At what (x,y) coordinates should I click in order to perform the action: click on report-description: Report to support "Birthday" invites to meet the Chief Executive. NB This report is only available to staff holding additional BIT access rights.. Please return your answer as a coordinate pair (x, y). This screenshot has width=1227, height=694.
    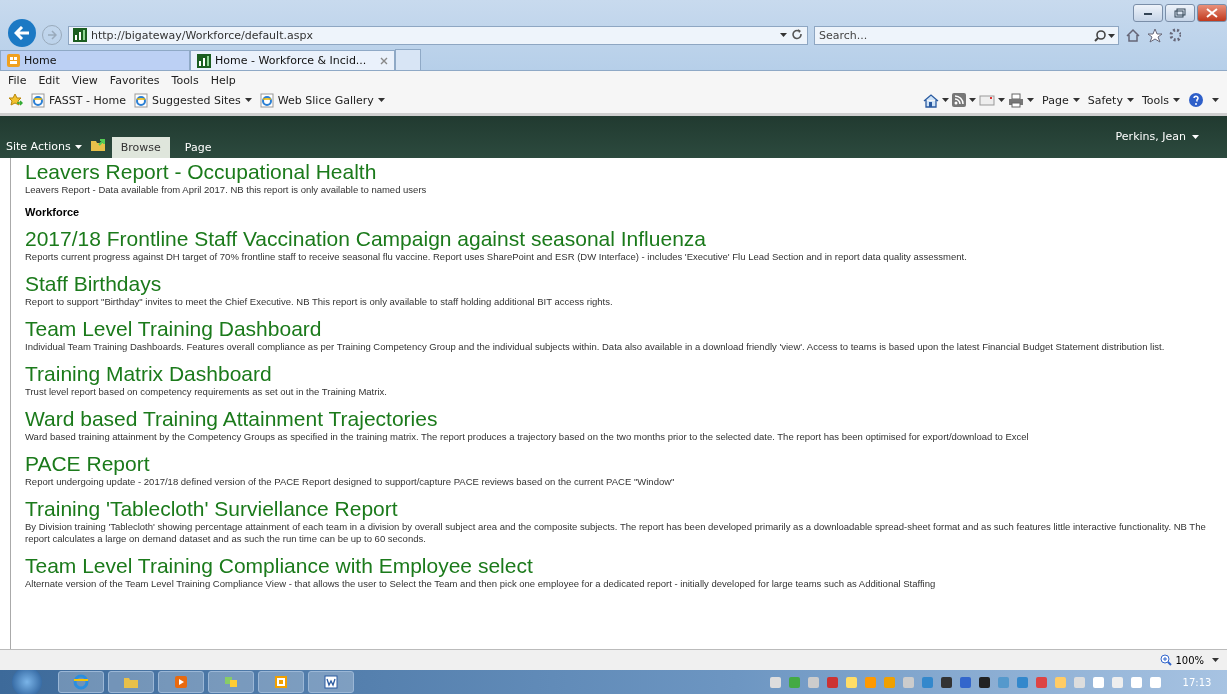
    Looking at the image, I should click on (319, 302).